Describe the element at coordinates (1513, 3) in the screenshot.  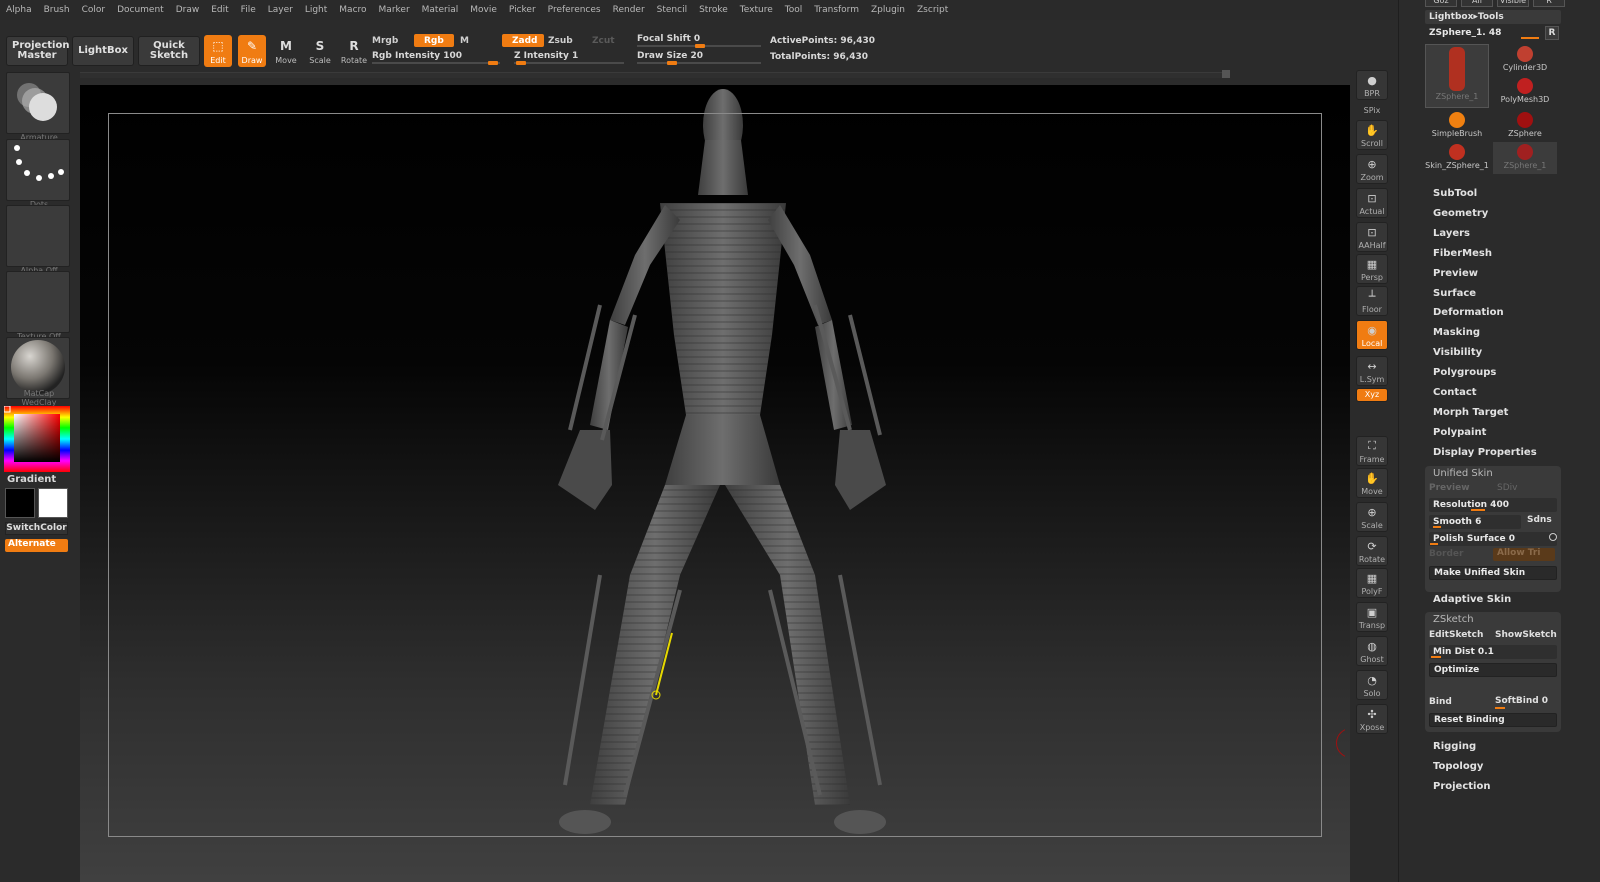
I see `palette-visible-button: Visible` at that location.